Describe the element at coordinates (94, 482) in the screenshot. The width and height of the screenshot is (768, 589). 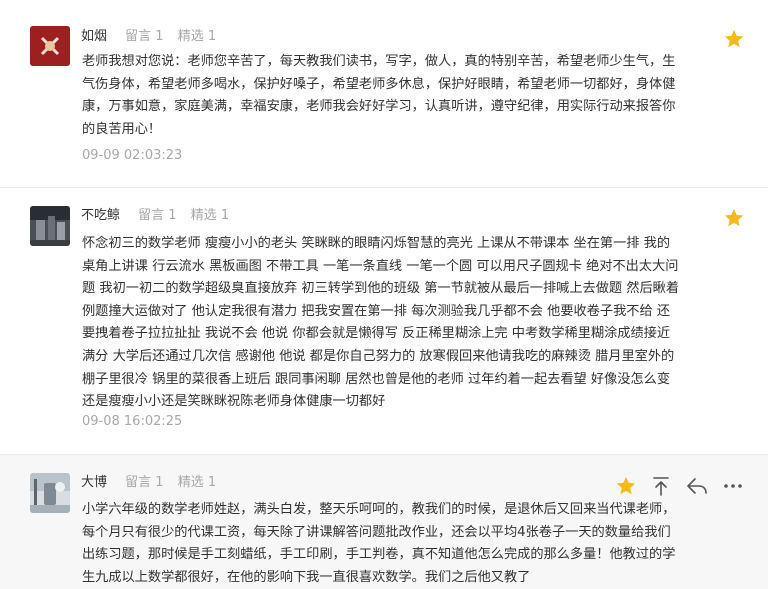
I see `author-name: 大博` at that location.